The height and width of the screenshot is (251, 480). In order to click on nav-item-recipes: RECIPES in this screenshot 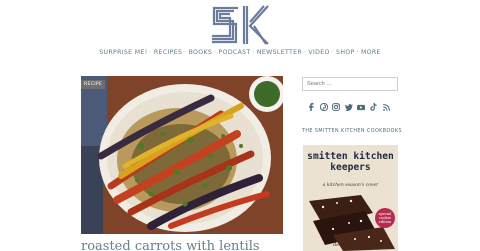, I will do `click(168, 52)`.